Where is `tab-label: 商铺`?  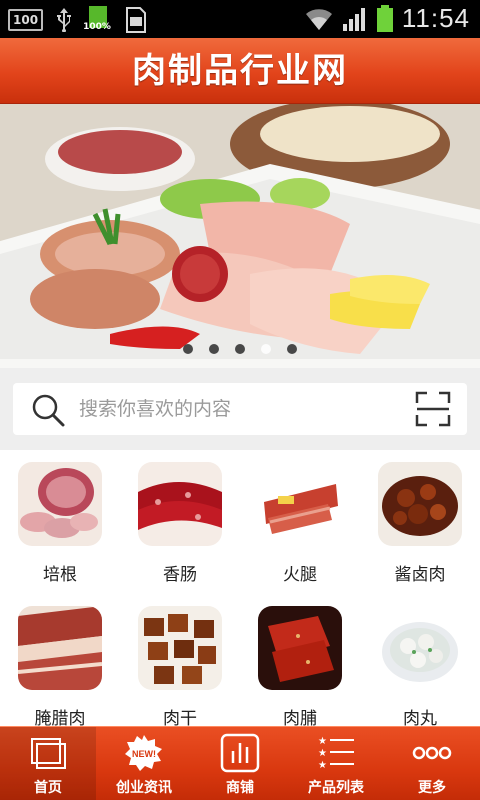 tab-label: 商铺 is located at coordinates (240, 788).